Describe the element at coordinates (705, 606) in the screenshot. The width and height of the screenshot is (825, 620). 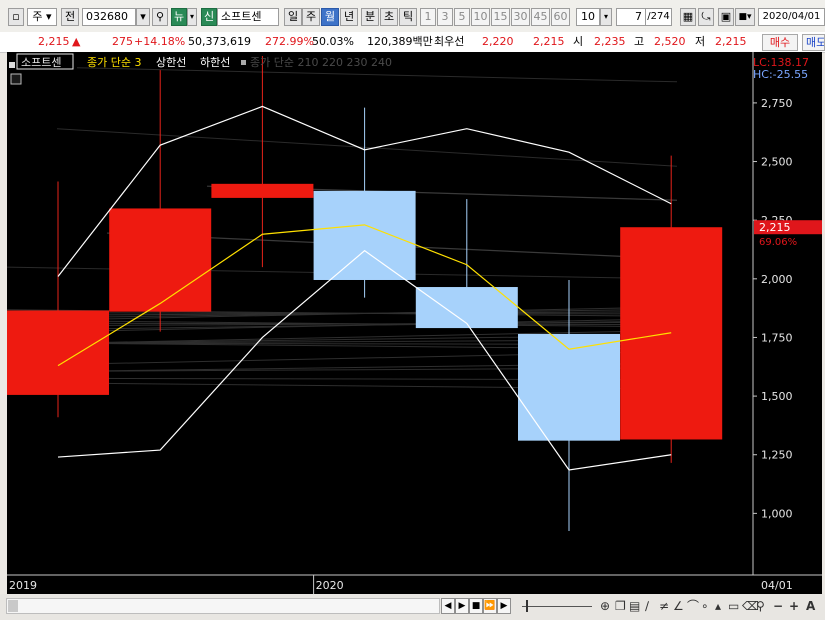
I see `text-tool-icon: ∘` at that location.